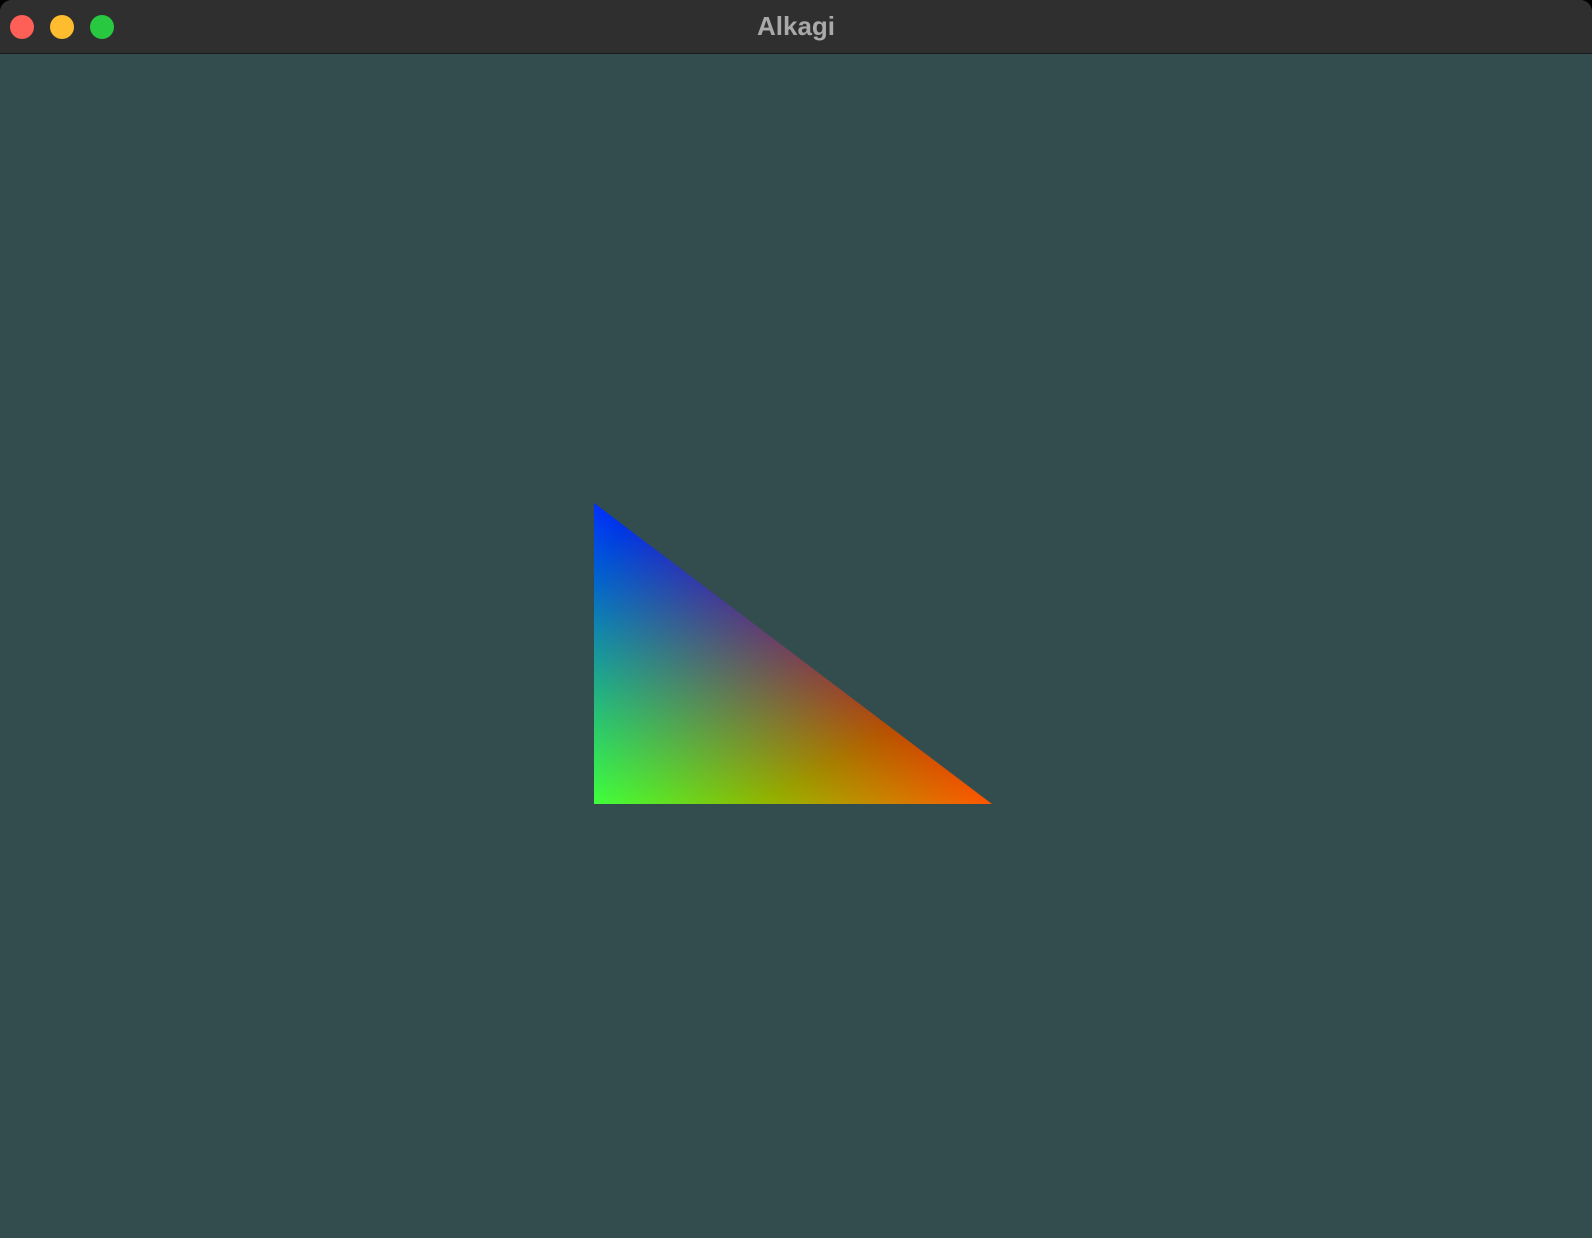 This screenshot has width=1592, height=1238. I want to click on window-title: Alkagi, so click(796, 26).